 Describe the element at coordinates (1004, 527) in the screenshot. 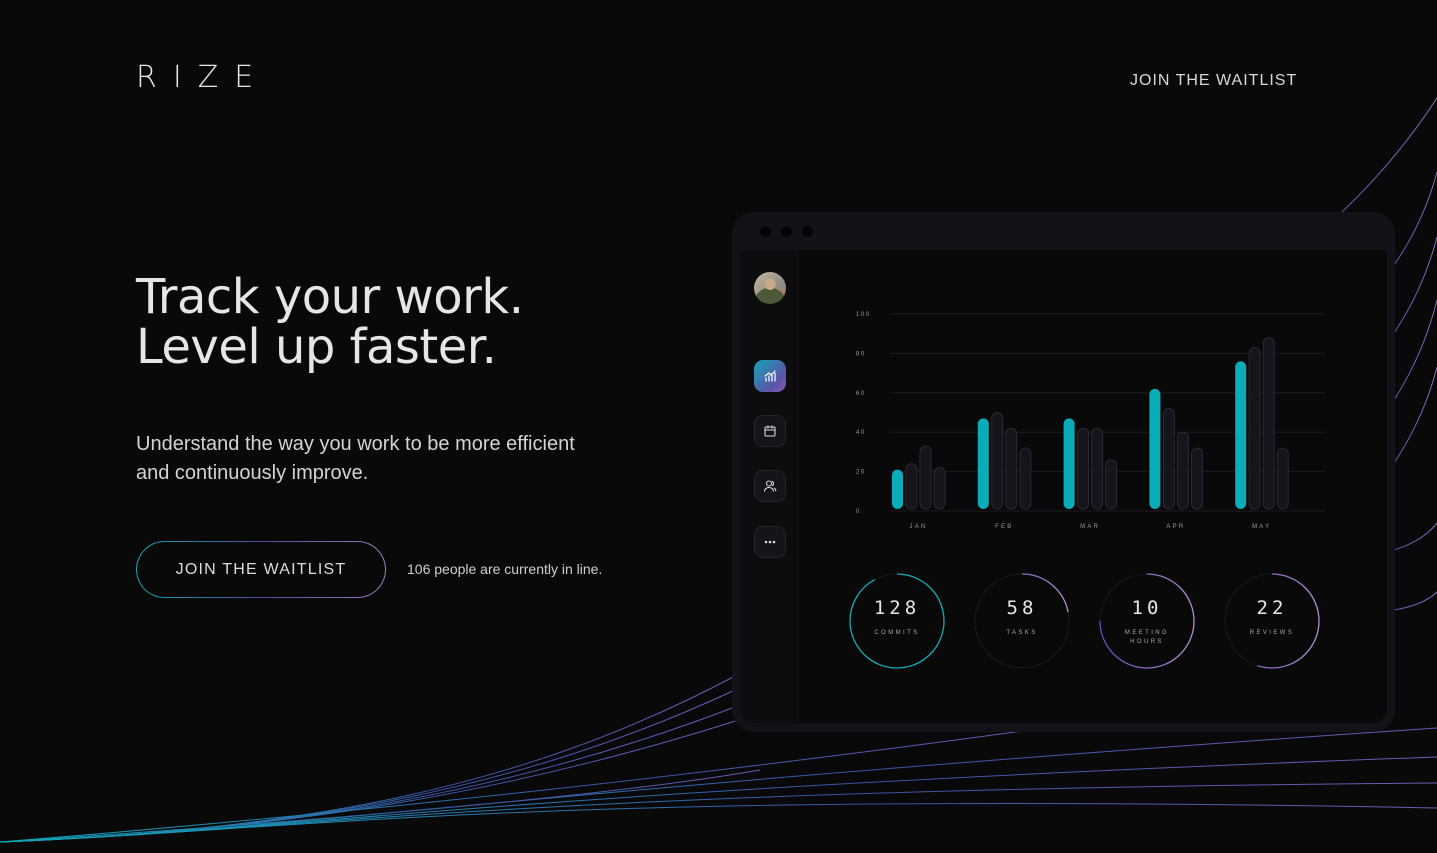

I see `x-tick-label: FEB` at that location.